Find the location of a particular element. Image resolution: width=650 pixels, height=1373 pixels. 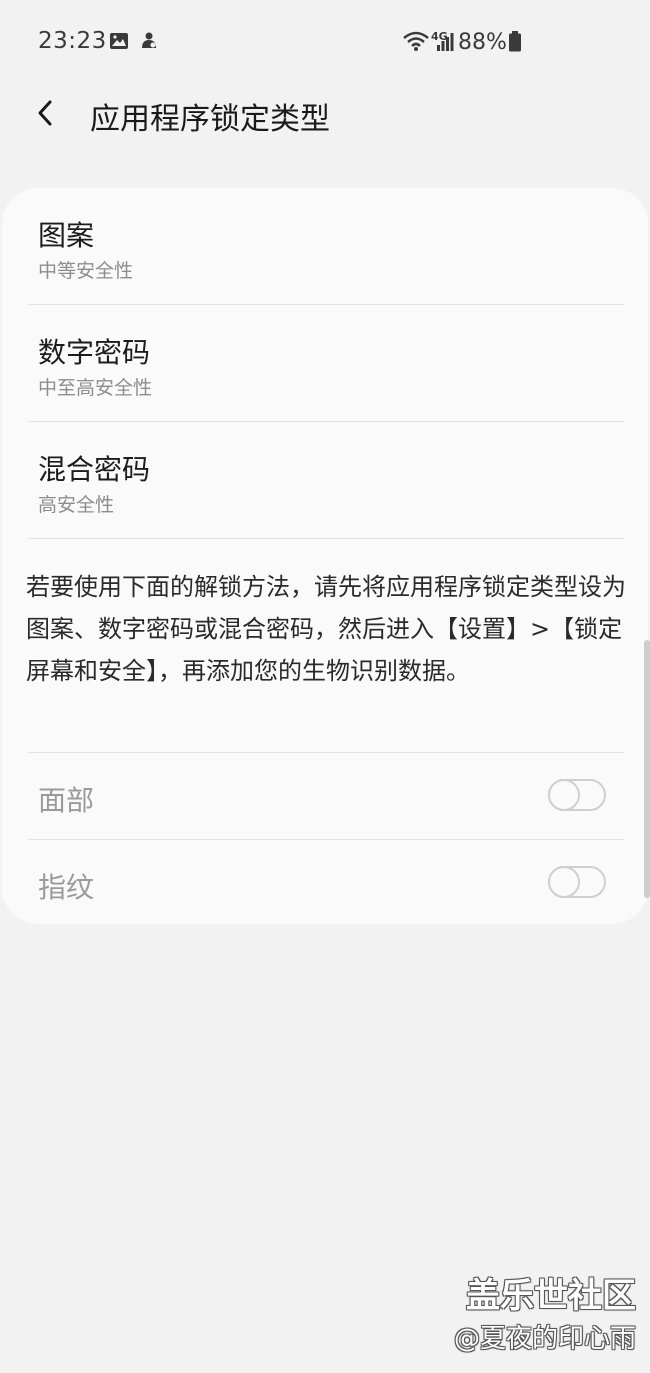

toggle-label: 指纹 is located at coordinates (66, 887).